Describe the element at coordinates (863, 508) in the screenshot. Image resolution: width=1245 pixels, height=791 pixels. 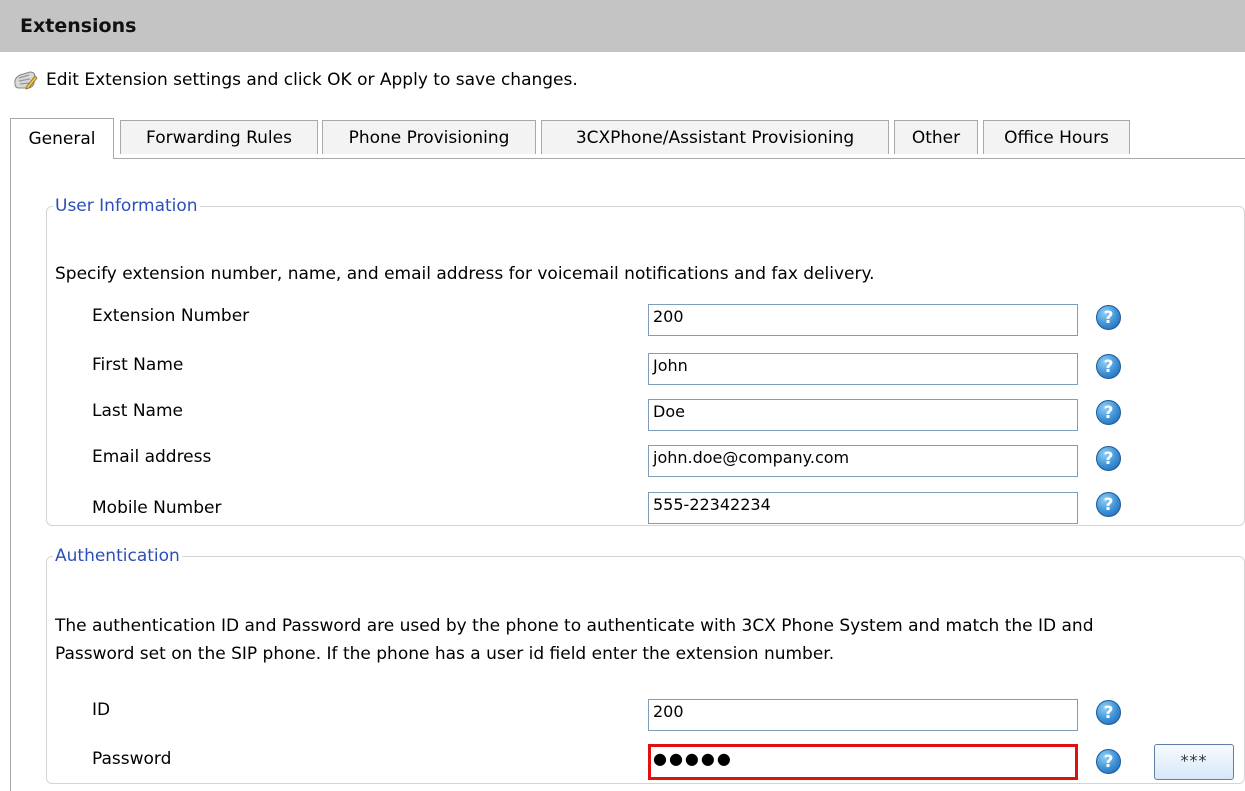
I see `mobile-number-input: 555-22342234` at that location.